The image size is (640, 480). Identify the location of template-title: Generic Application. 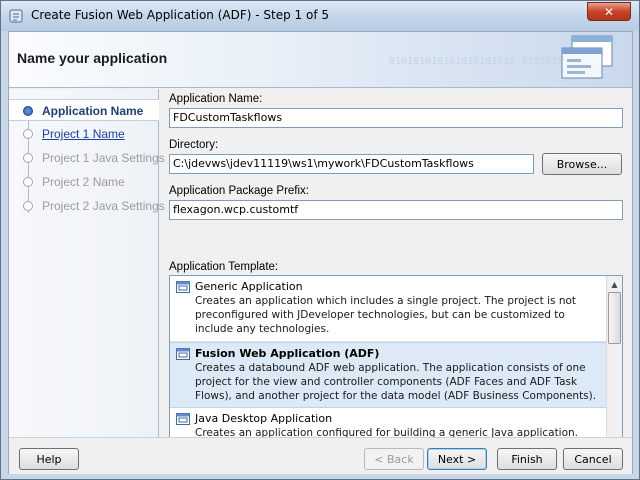
(249, 286).